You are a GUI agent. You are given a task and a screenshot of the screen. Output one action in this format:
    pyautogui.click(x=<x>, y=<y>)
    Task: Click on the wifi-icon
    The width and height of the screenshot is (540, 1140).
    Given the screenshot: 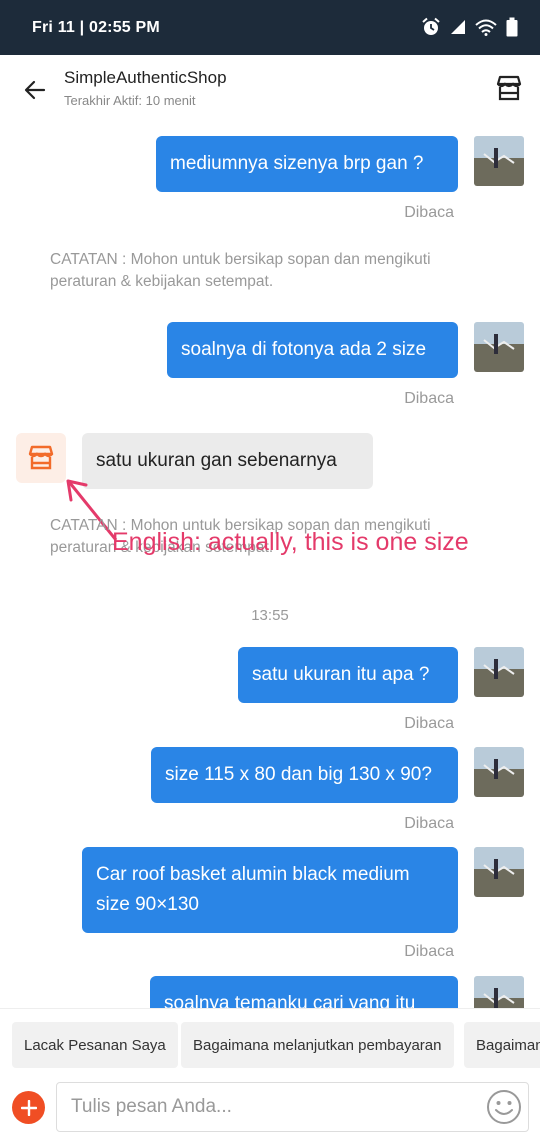 What is the action you would take?
    pyautogui.click(x=486, y=27)
    